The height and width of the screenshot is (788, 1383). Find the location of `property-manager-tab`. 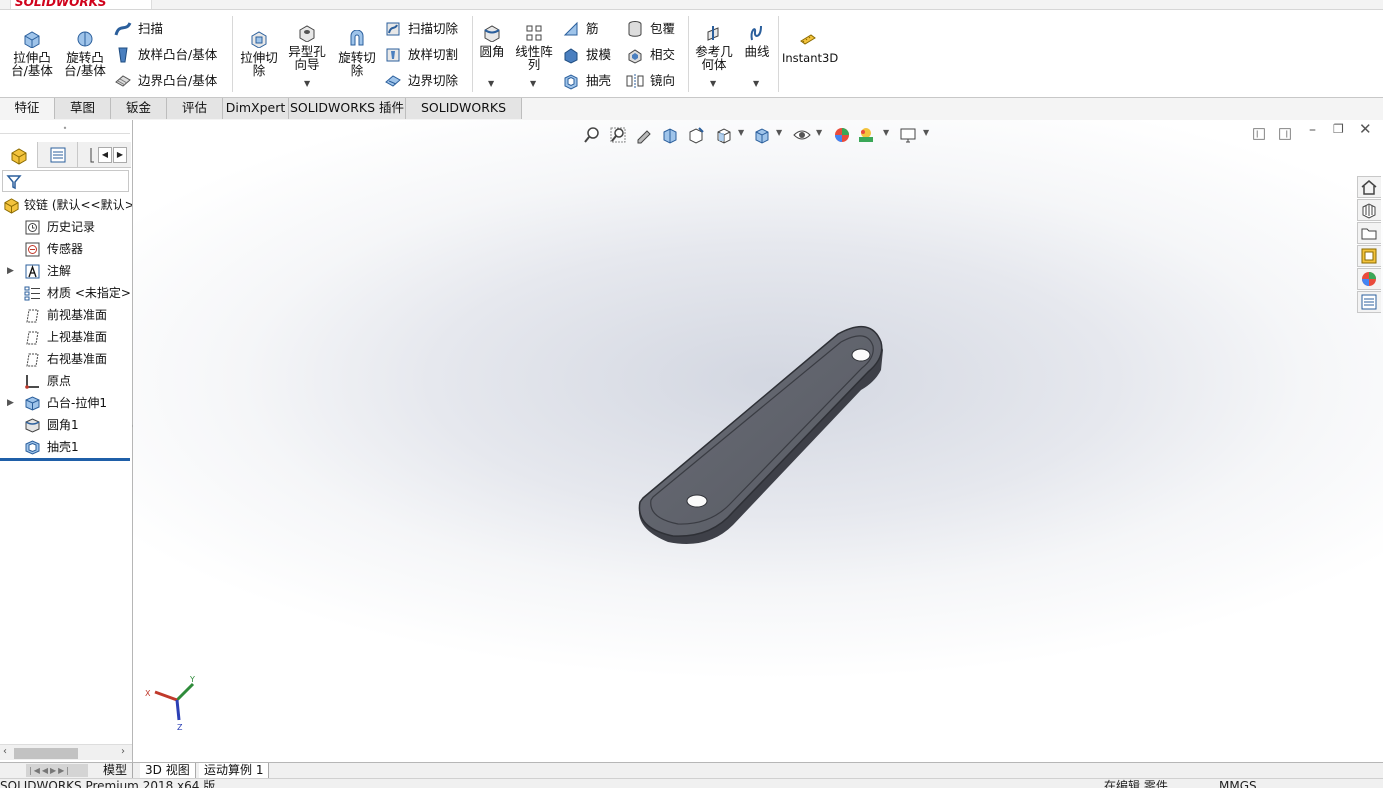

property-manager-tab is located at coordinates (58, 155).